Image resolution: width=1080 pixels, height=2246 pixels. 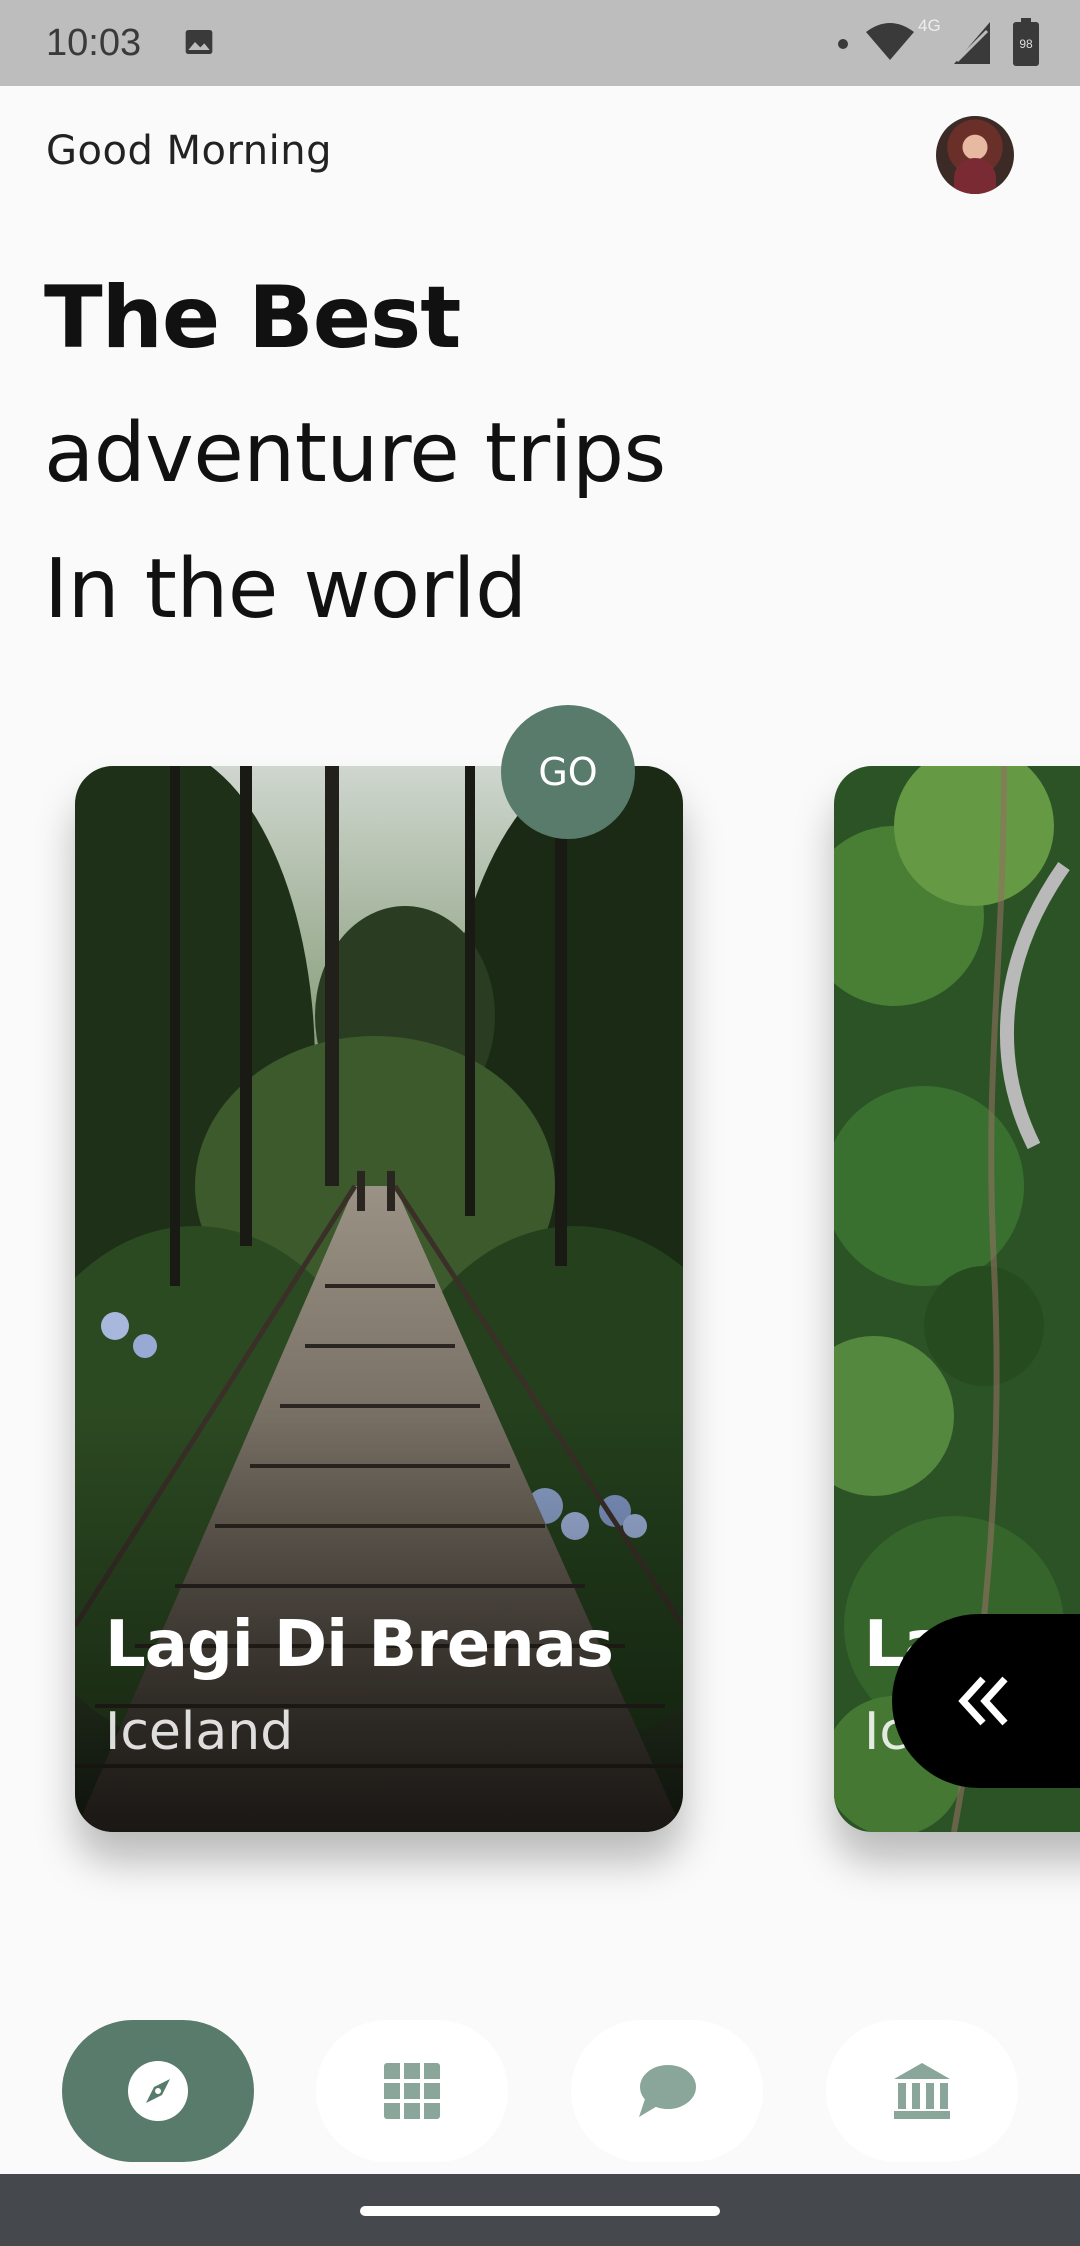 I want to click on double-chevron-left-icon, so click(x=983, y=1701).